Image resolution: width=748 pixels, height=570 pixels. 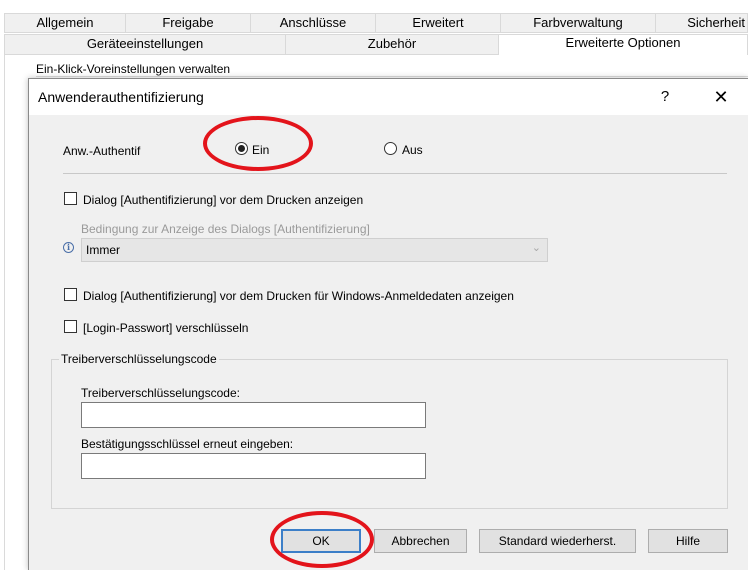 What do you see at coordinates (577, 23) in the screenshot?
I see `tab-farbverwaltung: Farbverwaltung` at bounding box center [577, 23].